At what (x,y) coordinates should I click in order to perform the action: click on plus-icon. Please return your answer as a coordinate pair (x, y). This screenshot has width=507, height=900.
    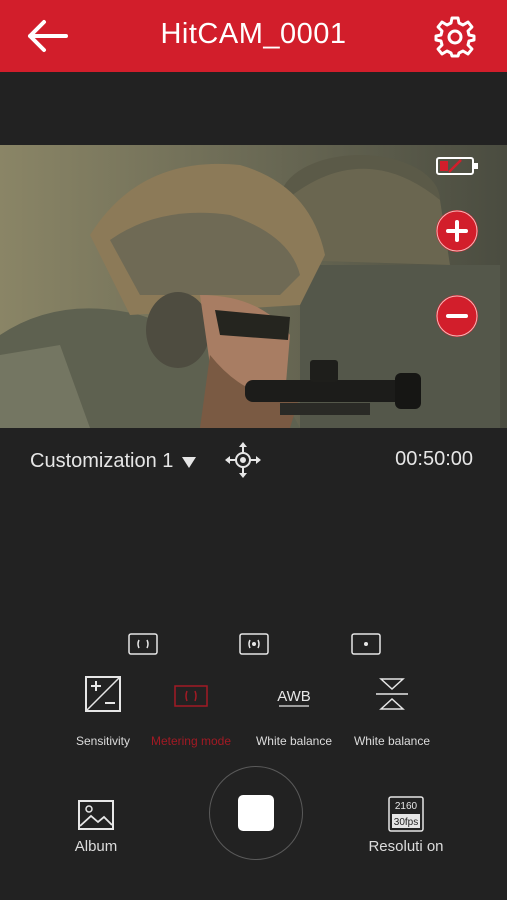
    Looking at the image, I should click on (457, 231).